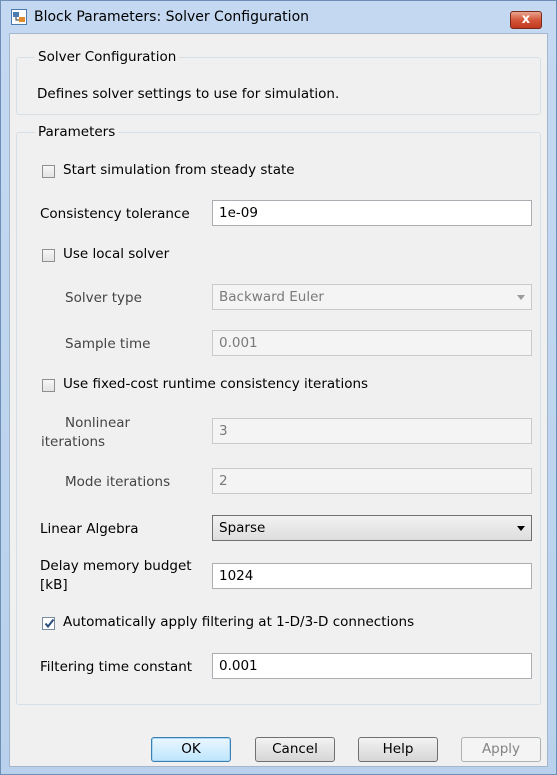 The width and height of the screenshot is (557, 775). I want to click on checkmark-icon, so click(49, 623).